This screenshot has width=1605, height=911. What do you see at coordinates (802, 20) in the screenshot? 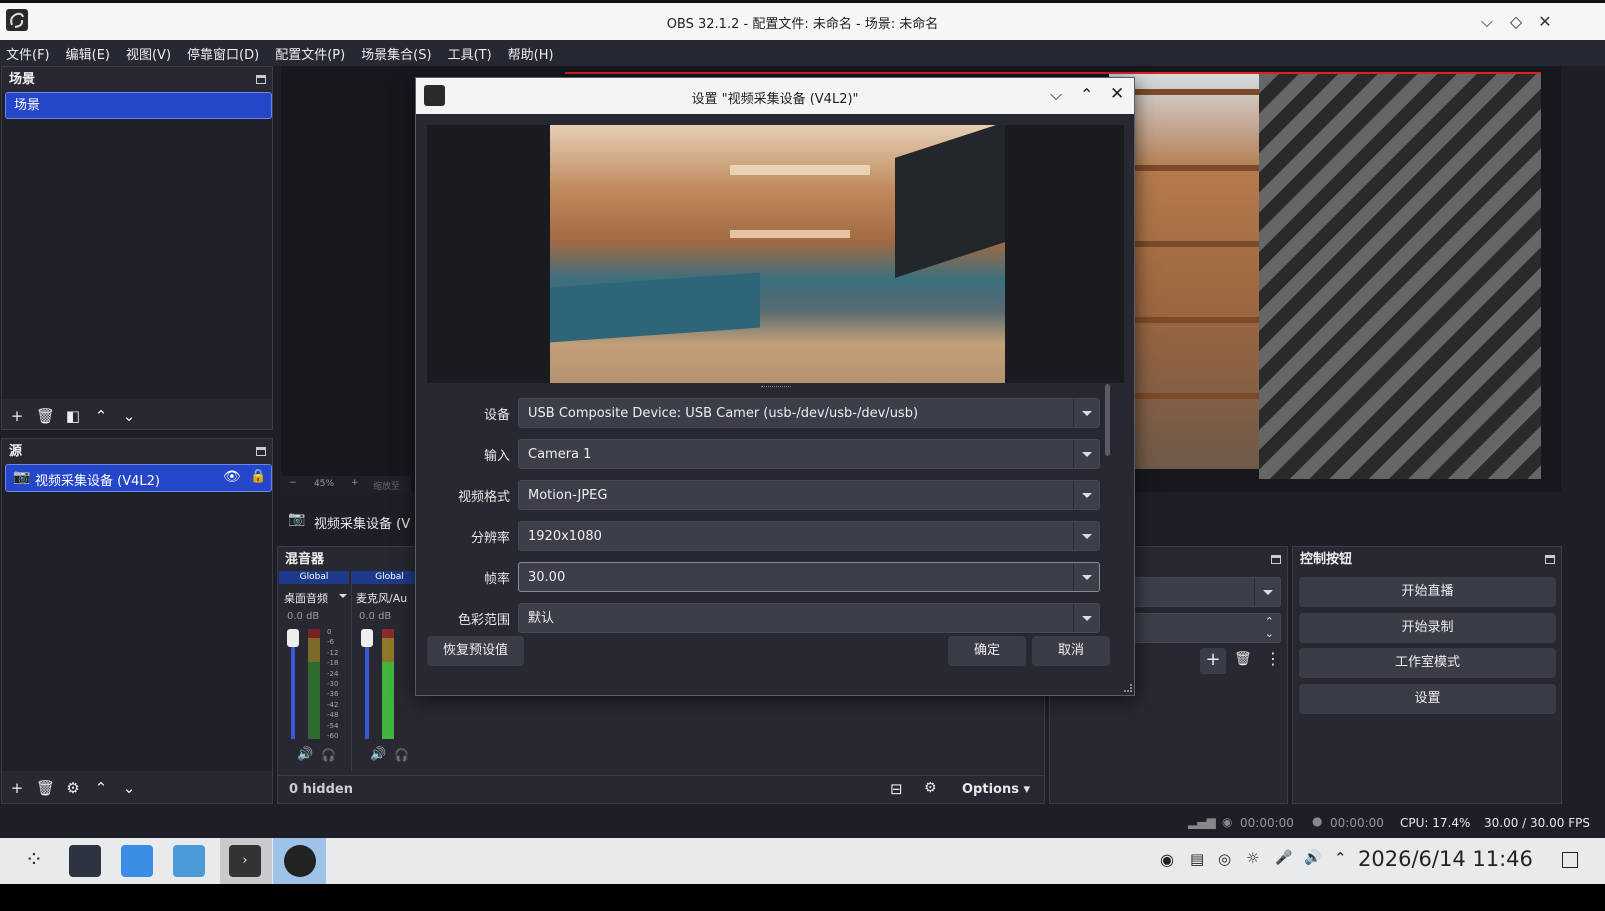
I see `window-titlebar: OBS 32.1.2 - 配置文件: 未命名 - 场景: 未命名 ⌵ ◇ ✕` at bounding box center [802, 20].